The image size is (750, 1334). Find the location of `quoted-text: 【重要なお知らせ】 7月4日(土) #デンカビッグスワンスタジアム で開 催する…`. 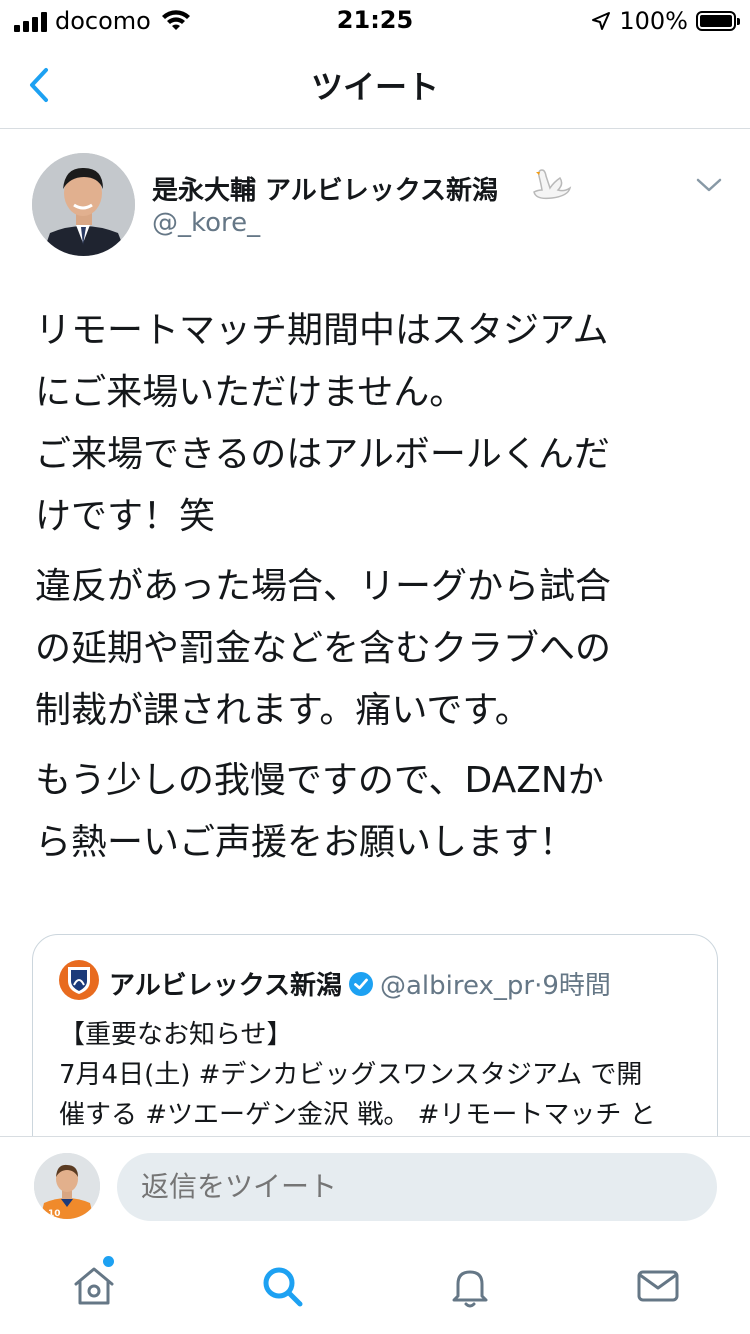

quoted-text: 【重要なお知らせ】 7月4日(土) #デンカビッグスワンスタジアム で開 催する… is located at coordinates (357, 1075).